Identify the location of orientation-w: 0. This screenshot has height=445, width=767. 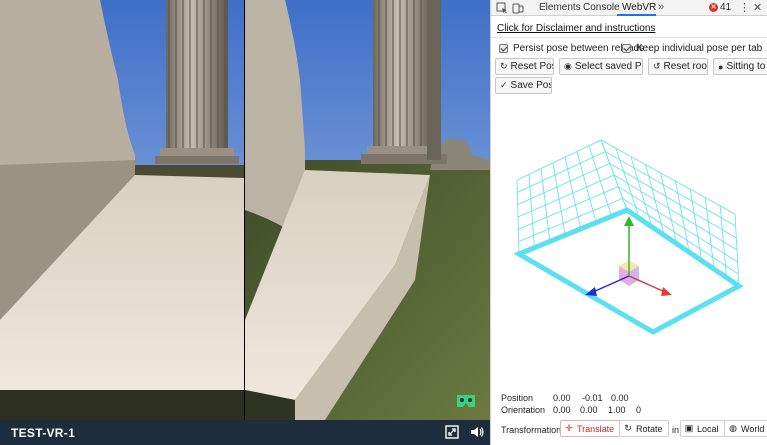
(639, 410).